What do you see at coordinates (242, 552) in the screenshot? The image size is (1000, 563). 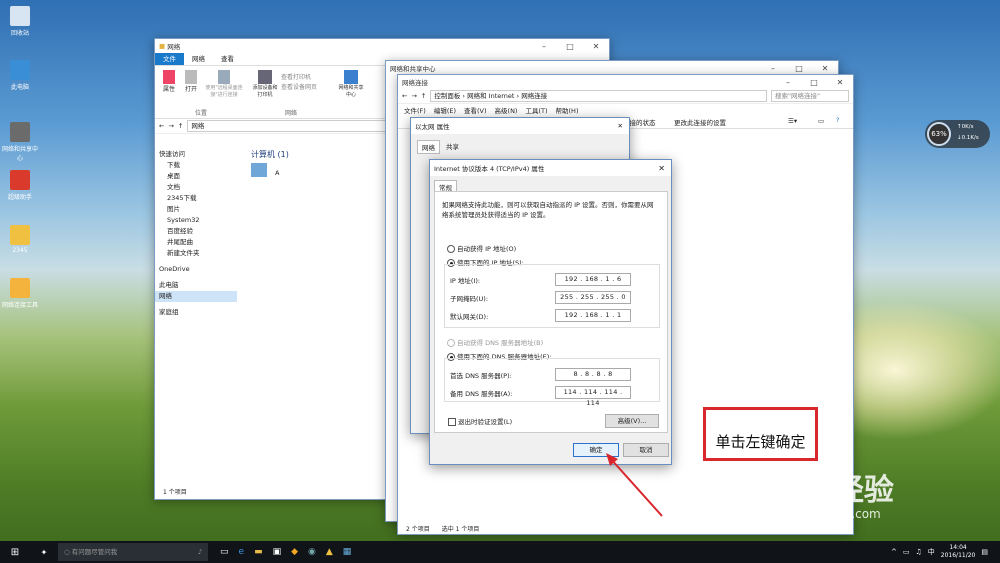 I see `edge-icon: e` at bounding box center [242, 552].